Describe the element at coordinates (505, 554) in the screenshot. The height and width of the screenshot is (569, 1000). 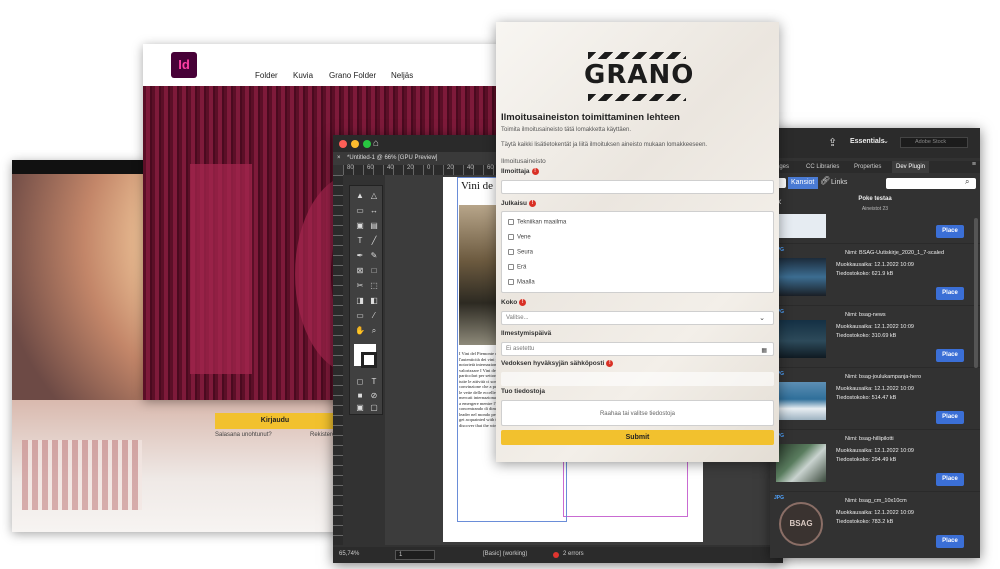
I see `preflight-profile: [Basic] (working)` at that location.